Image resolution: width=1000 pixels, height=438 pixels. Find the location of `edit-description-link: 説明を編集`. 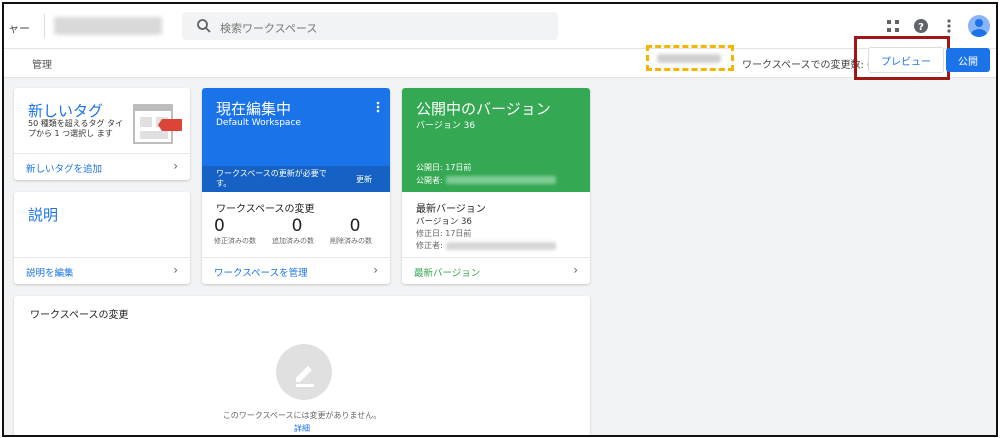

edit-description-link: 説明を編集 is located at coordinates (50, 272).